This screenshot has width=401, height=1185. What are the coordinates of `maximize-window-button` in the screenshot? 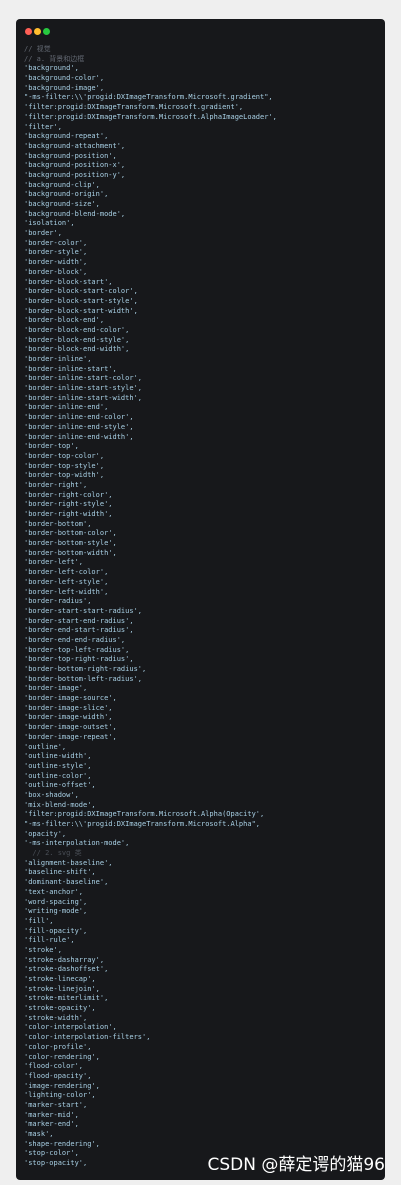 It's located at (46, 31).